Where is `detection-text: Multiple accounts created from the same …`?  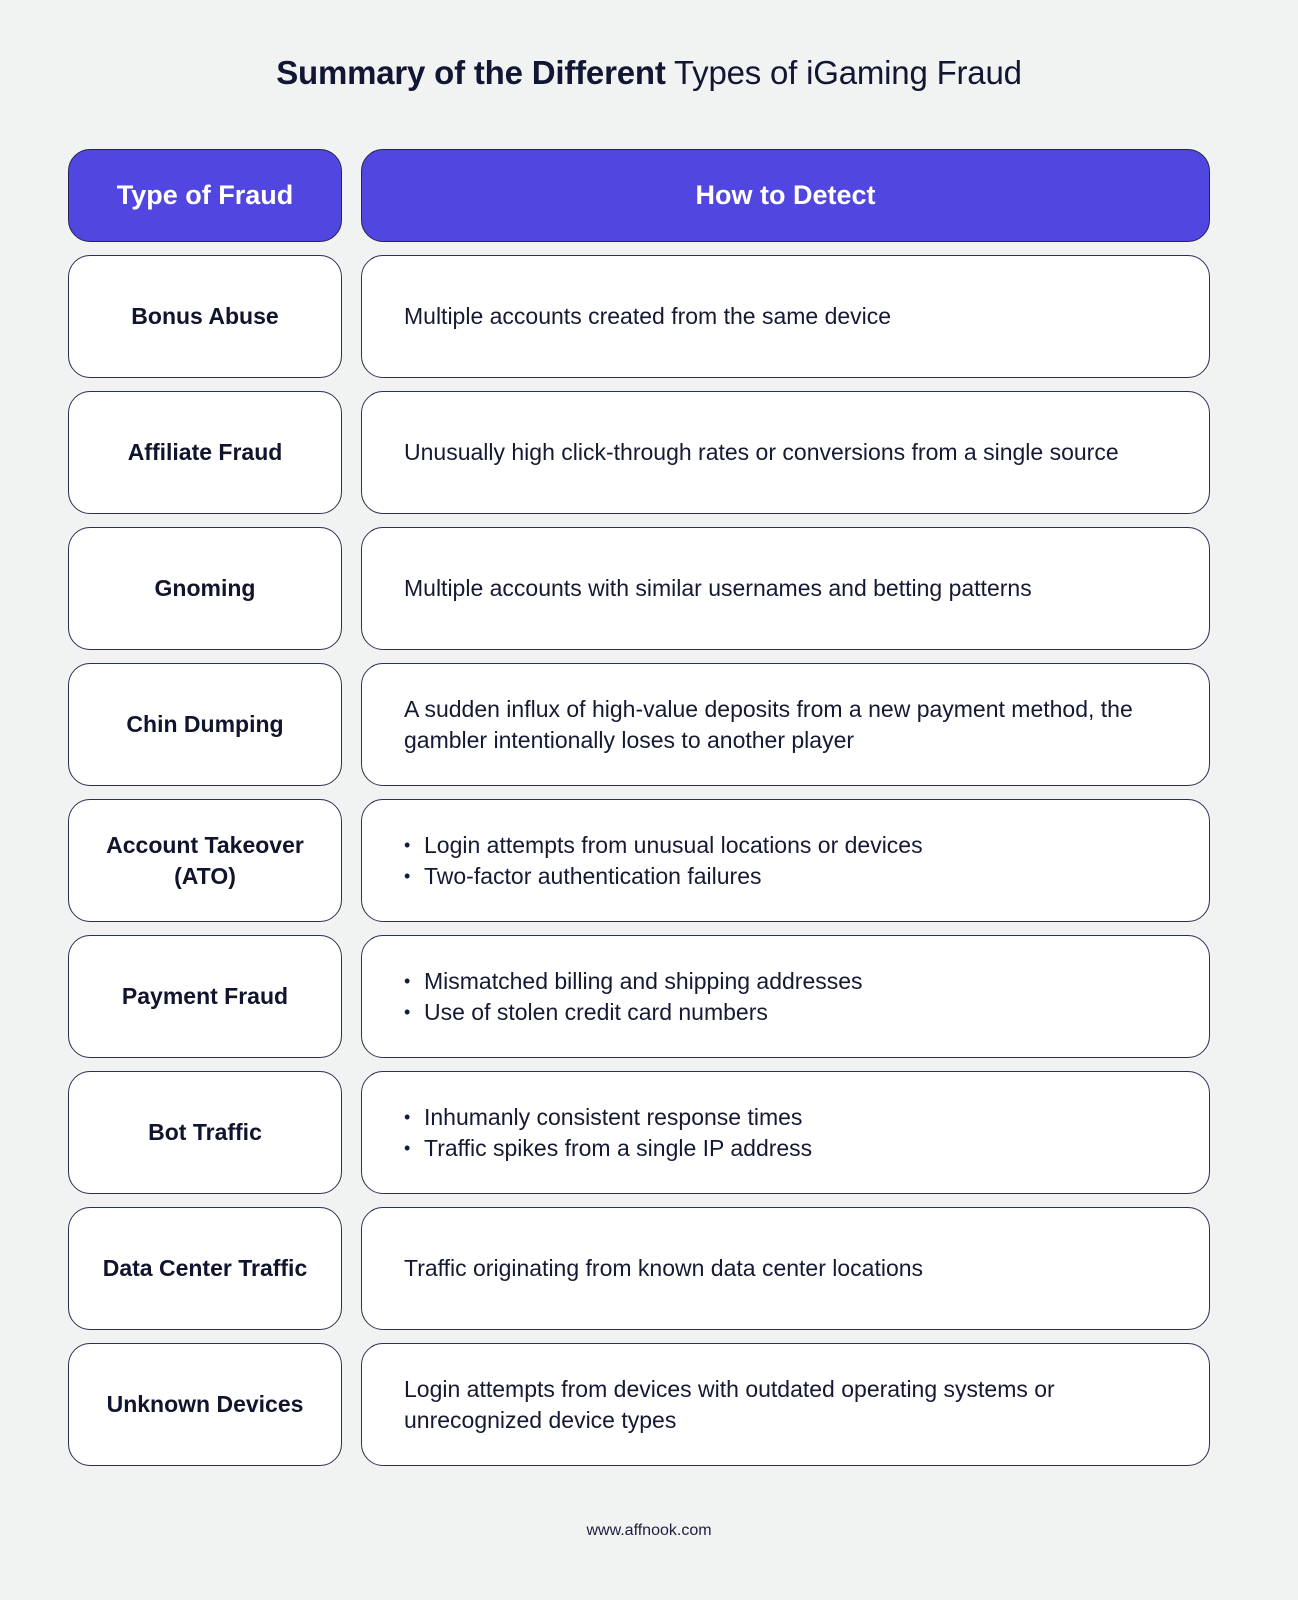
detection-text: Multiple accounts created from the same … is located at coordinates (648, 316).